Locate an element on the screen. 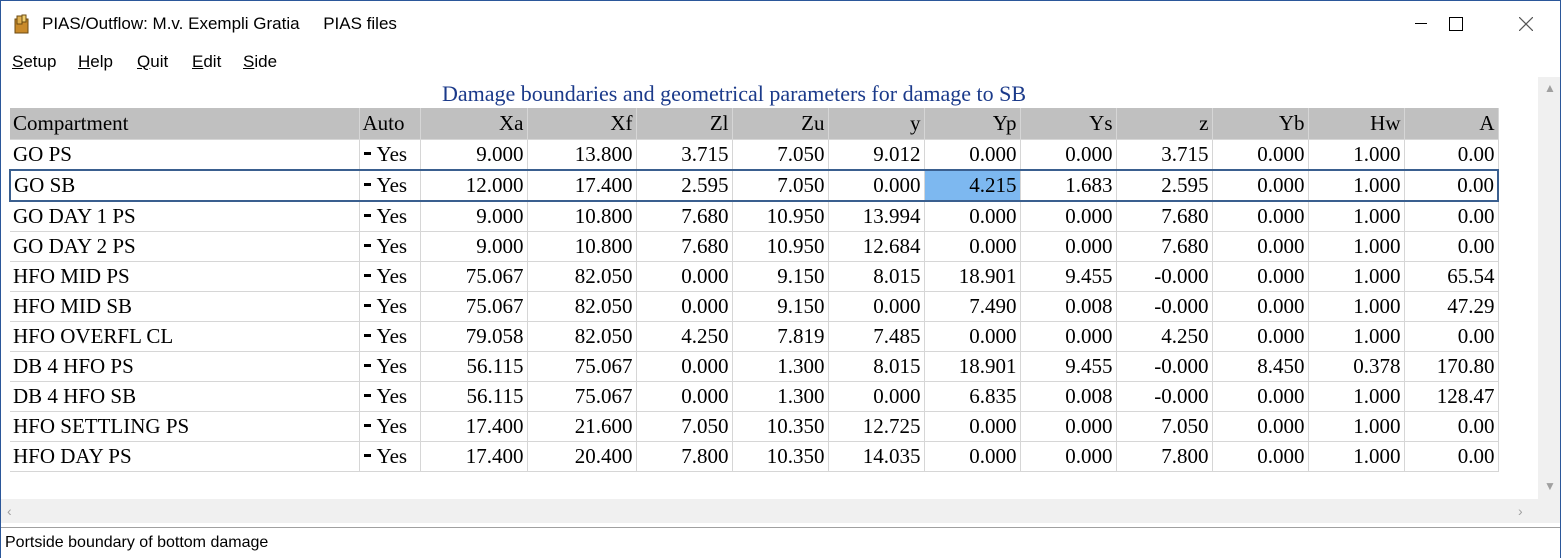  value-cell-yp: 0.000 is located at coordinates (972, 426).